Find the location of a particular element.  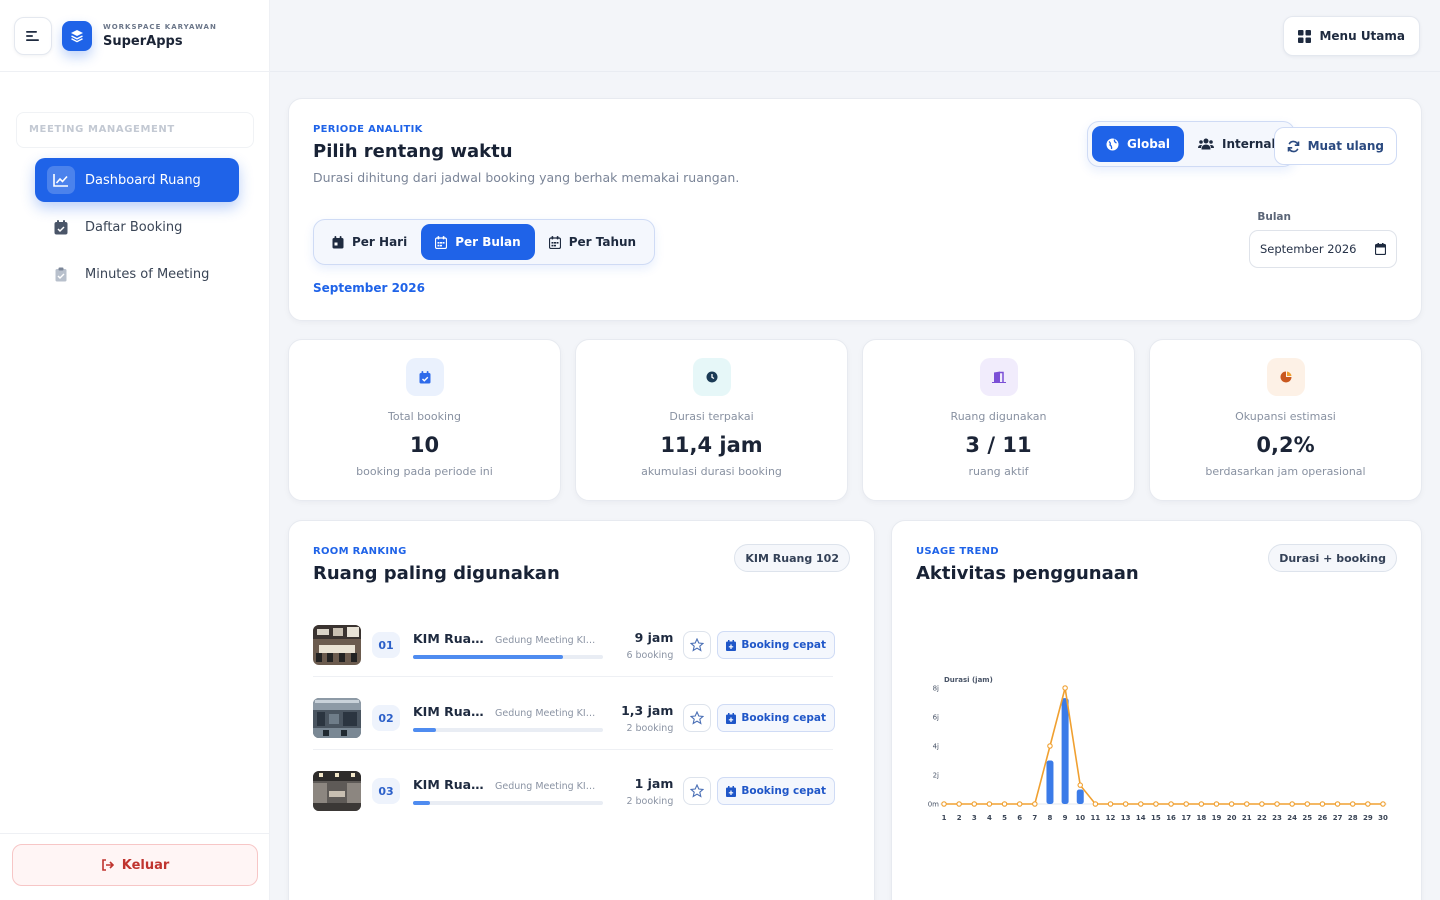

tab-global: Global is located at coordinates (1138, 144).